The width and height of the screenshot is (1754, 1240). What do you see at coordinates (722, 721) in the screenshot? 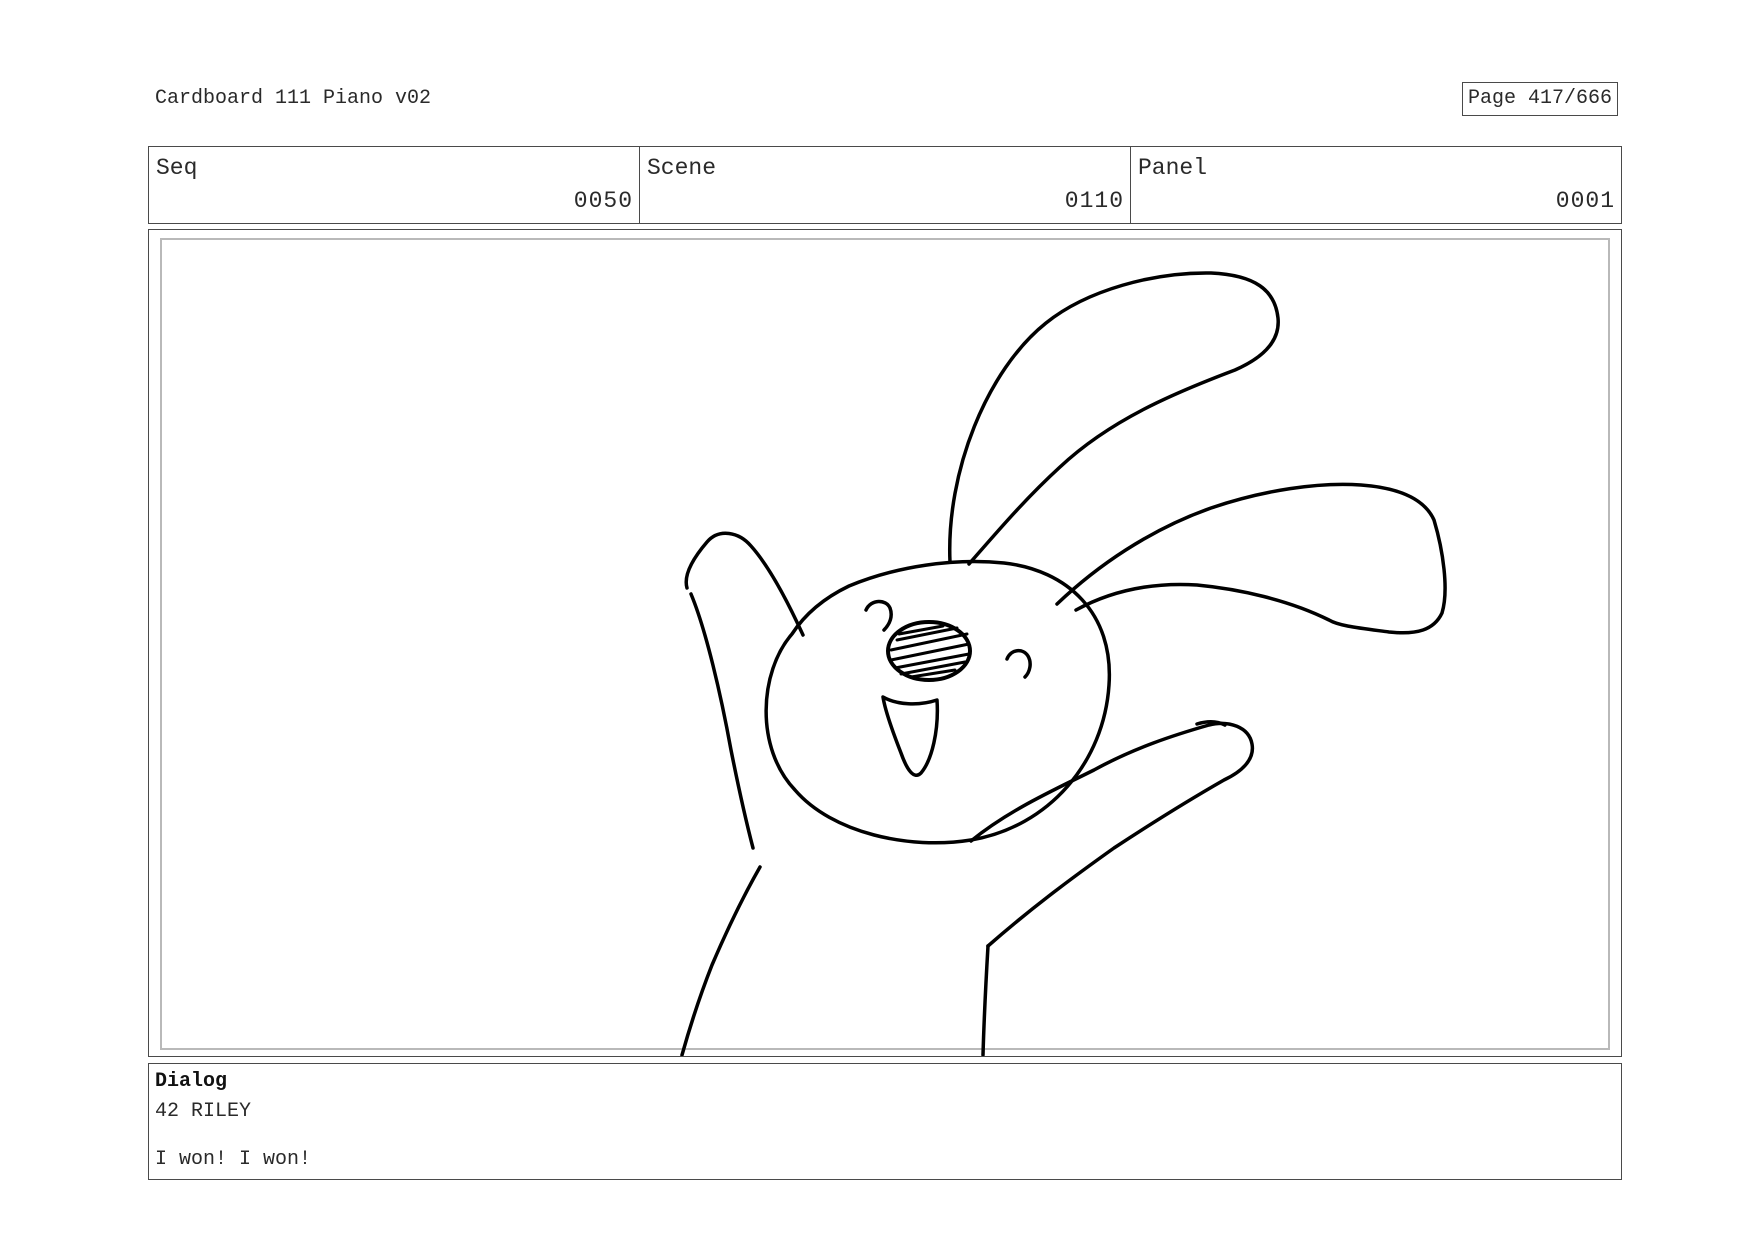
I see `rabbit-arm-left-lower` at bounding box center [722, 721].